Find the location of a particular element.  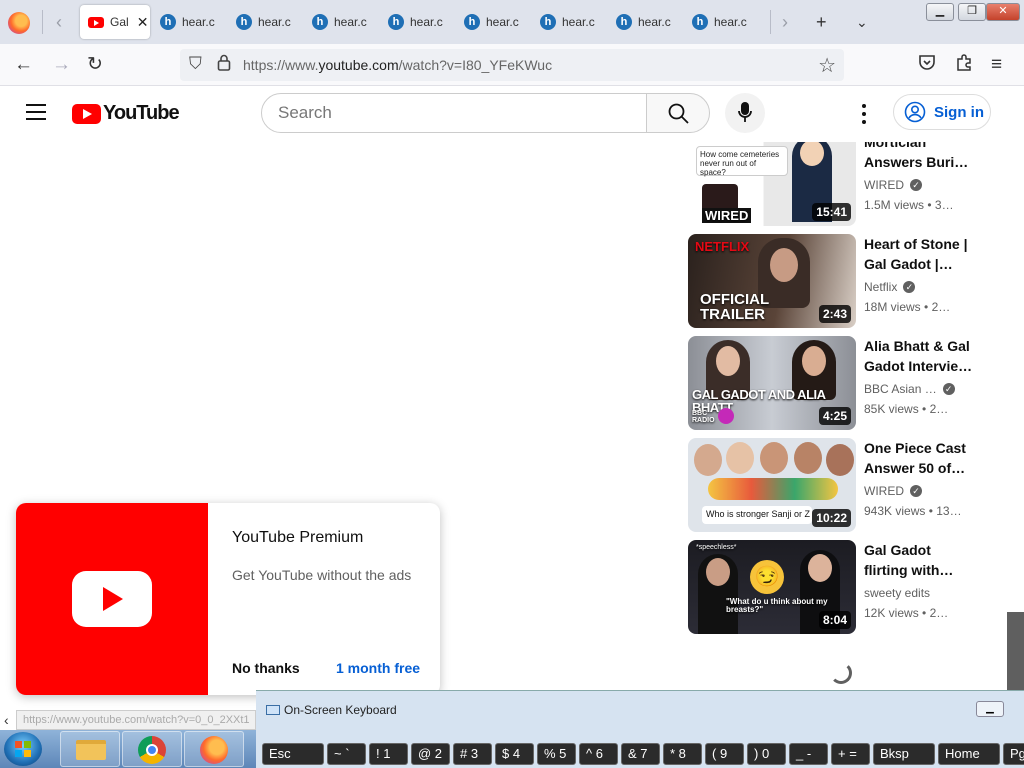

voice-search-button is located at coordinates (745, 113).